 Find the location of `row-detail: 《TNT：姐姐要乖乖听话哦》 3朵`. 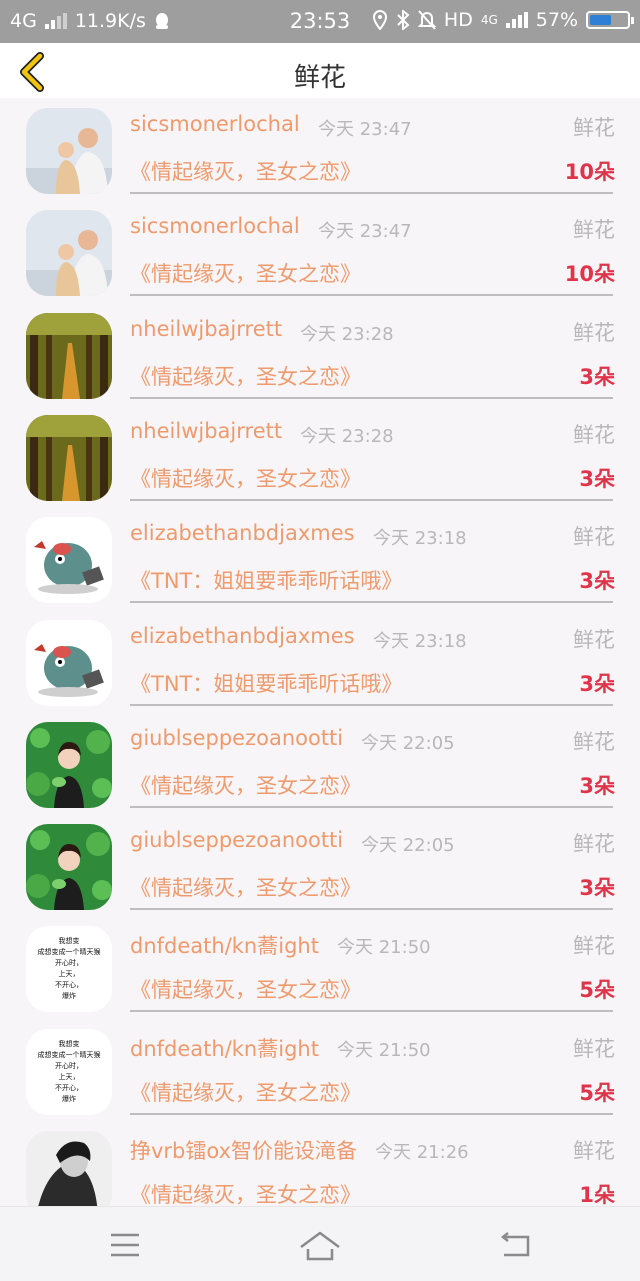

row-detail: 《TNT：姐姐要乖乖听话哦》 3朵 is located at coordinates (372, 683).